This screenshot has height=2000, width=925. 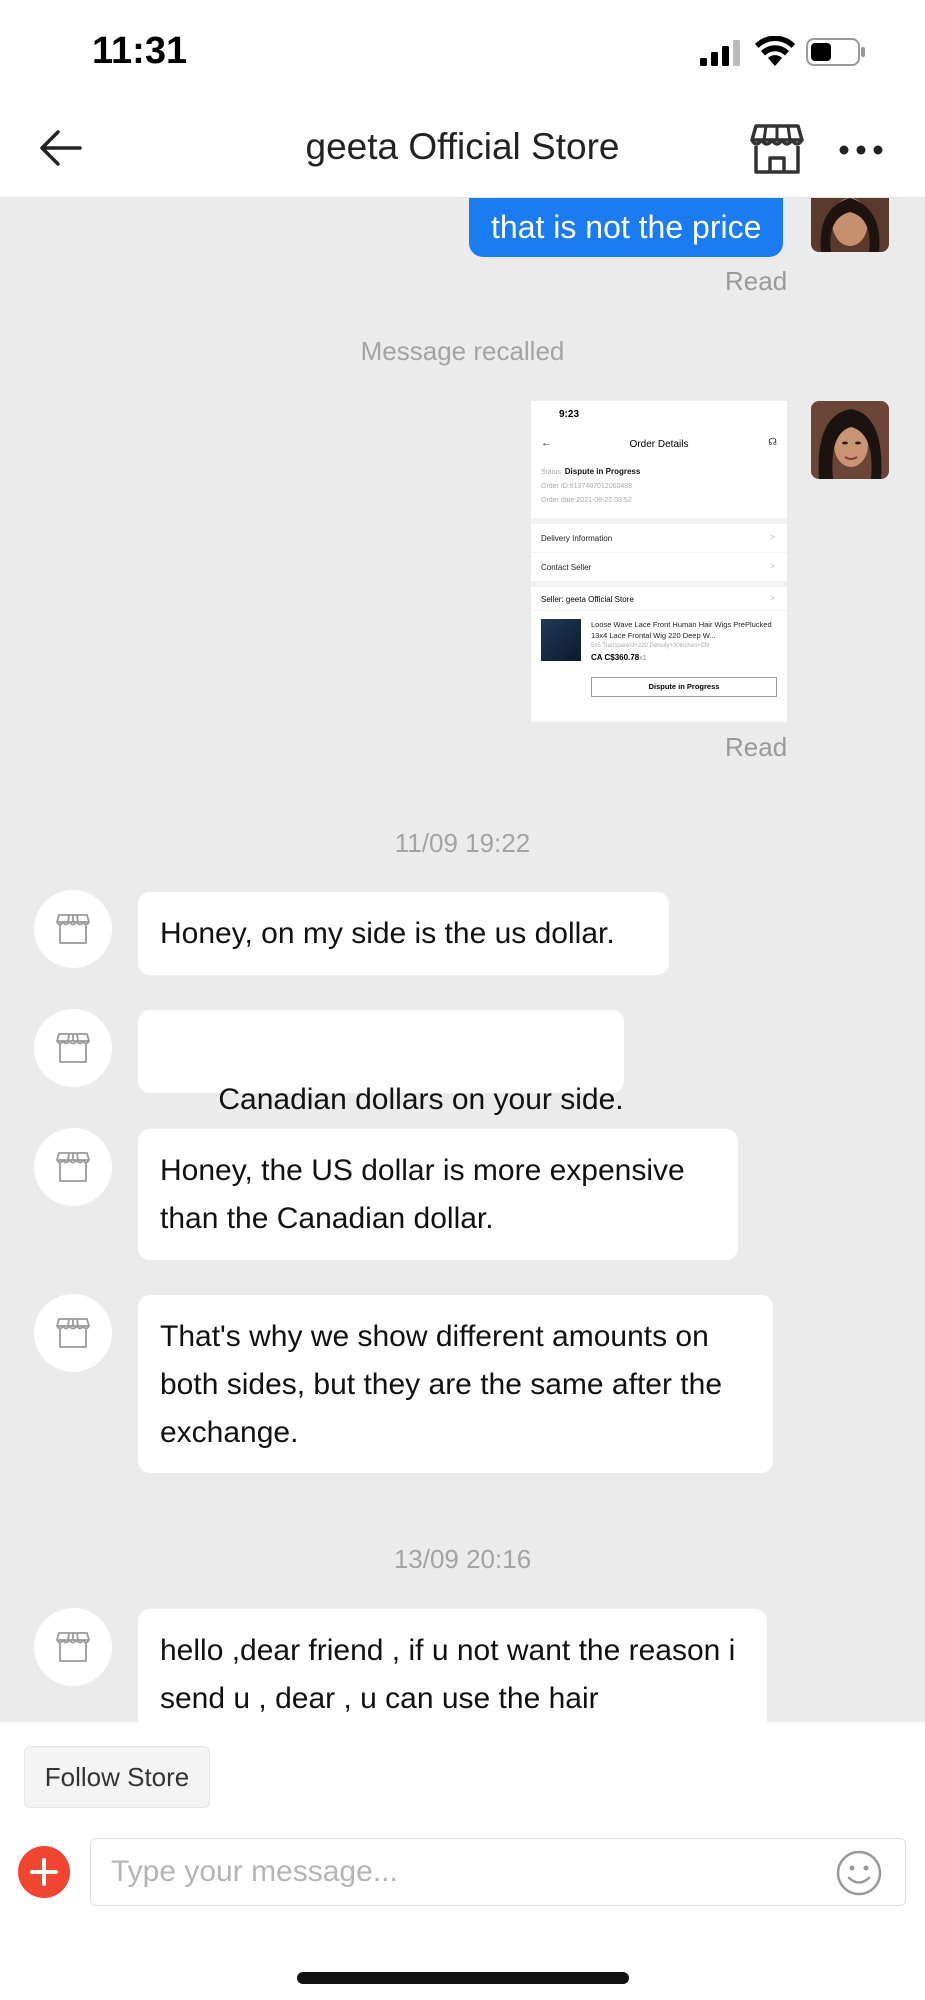 What do you see at coordinates (117, 1777) in the screenshot?
I see `follow-store-button: Follow Store` at bounding box center [117, 1777].